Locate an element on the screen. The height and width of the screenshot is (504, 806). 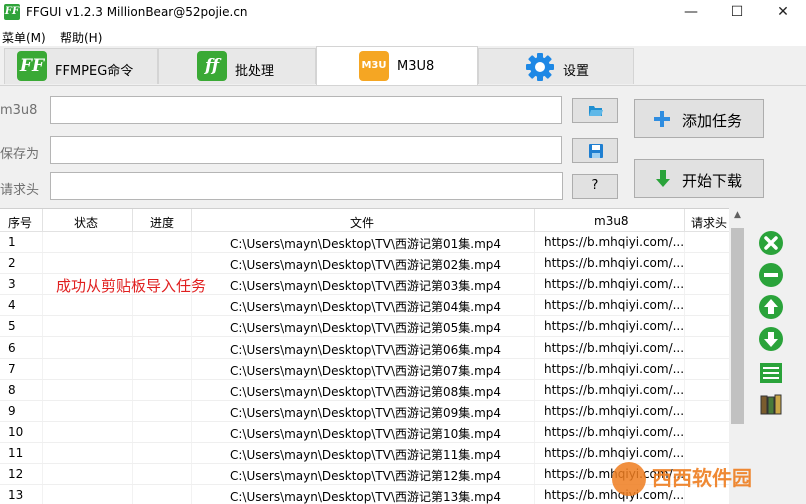
row-file: C:\Users\mayn\Desktop\TV\西游记第10集.mp4 is located at coordinates (366, 433).